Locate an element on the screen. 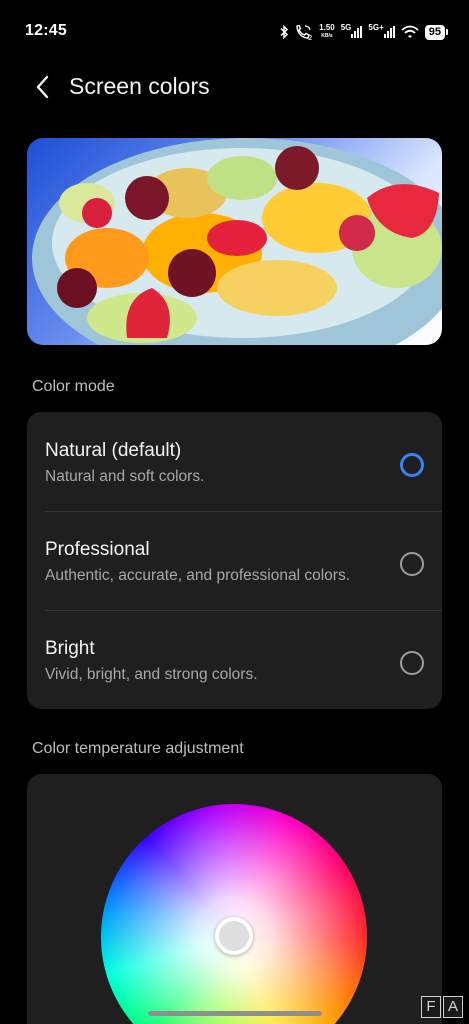 The height and width of the screenshot is (1024, 469). net-speed: 1.50 KB/s is located at coordinates (327, 32).